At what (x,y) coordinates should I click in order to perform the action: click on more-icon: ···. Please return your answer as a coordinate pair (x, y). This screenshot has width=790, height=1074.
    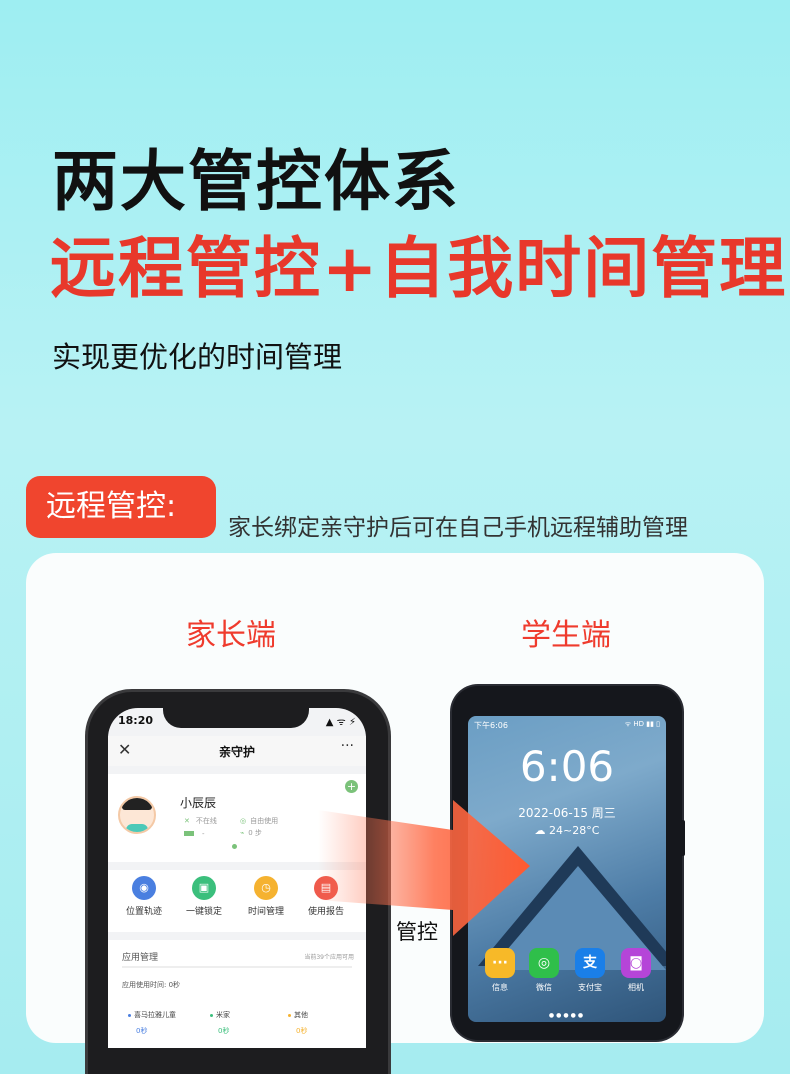
    Looking at the image, I should click on (347, 746).